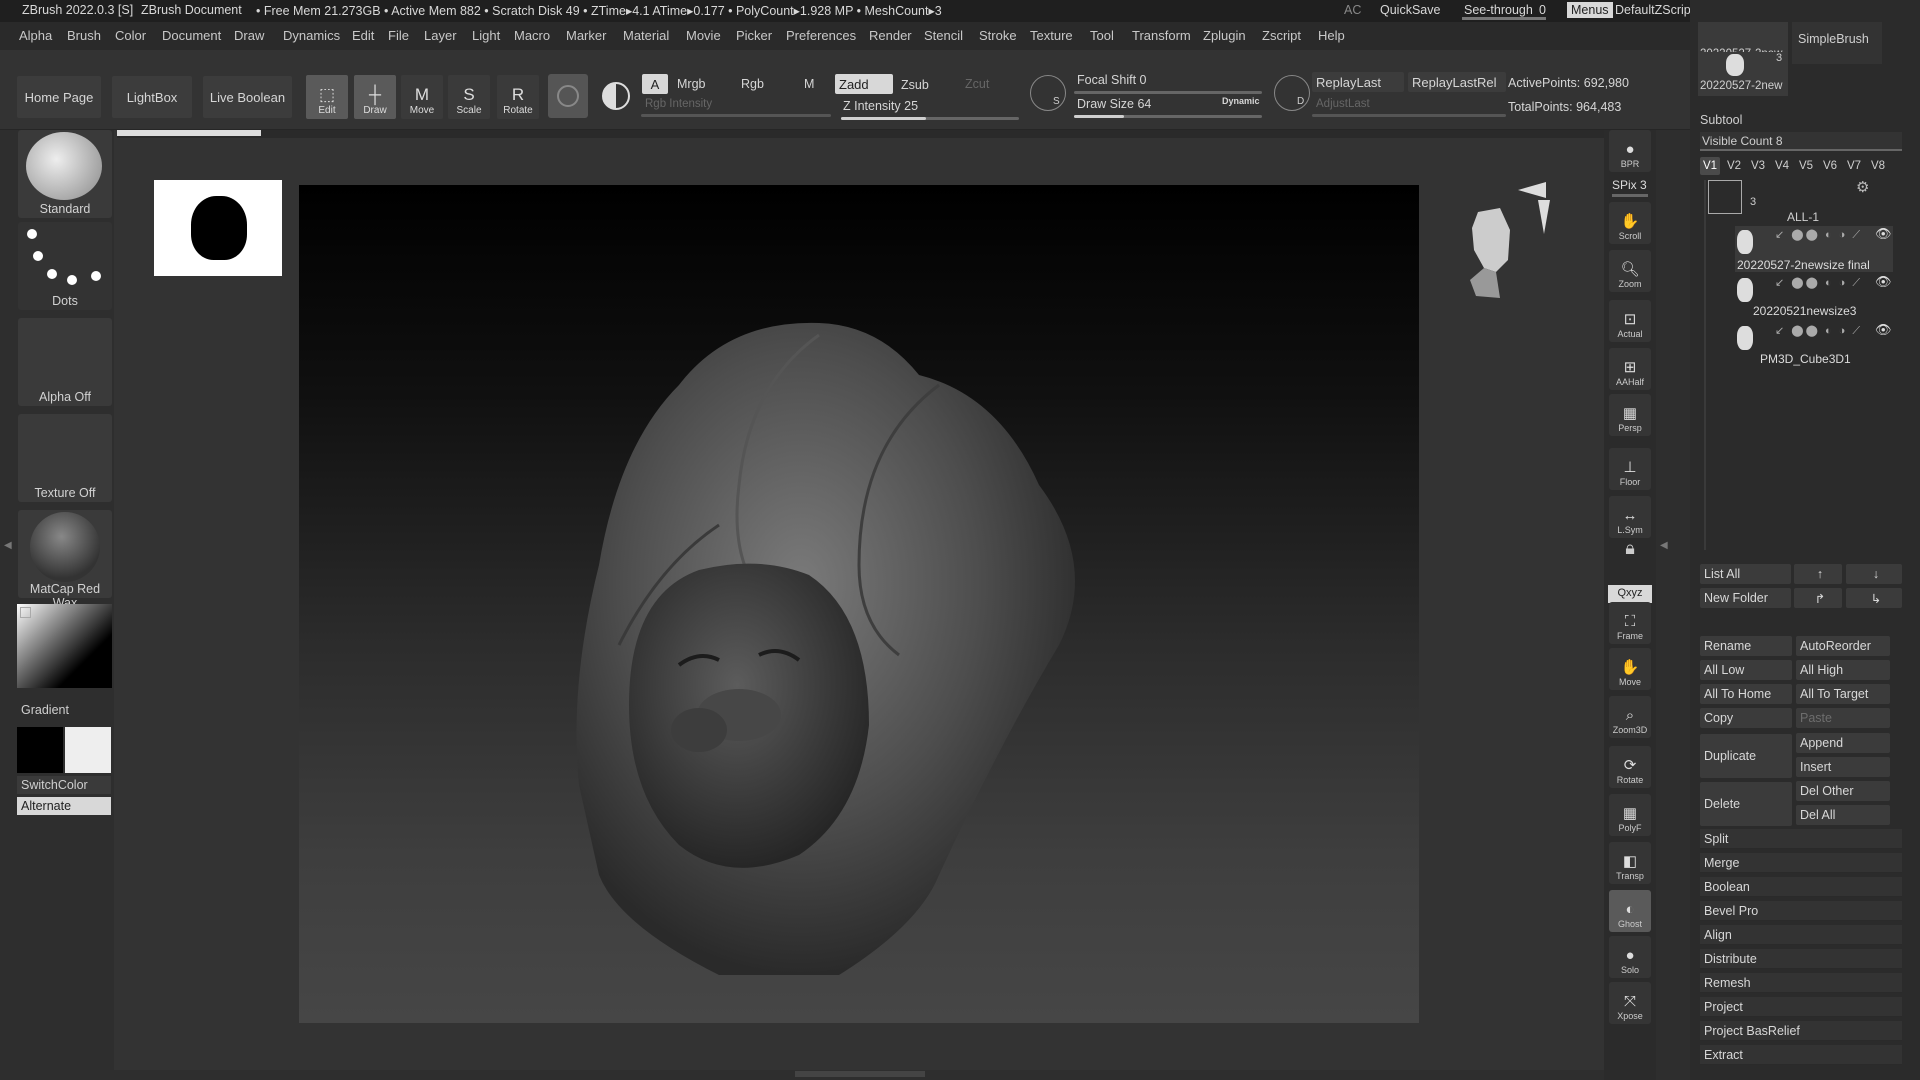  Describe the element at coordinates (532, 35) in the screenshot. I see `menu-macro: Macro` at that location.